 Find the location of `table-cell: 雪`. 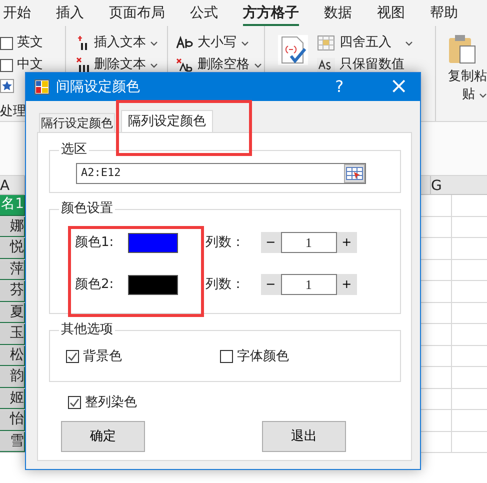

table-cell: 雪 is located at coordinates (12, 442).